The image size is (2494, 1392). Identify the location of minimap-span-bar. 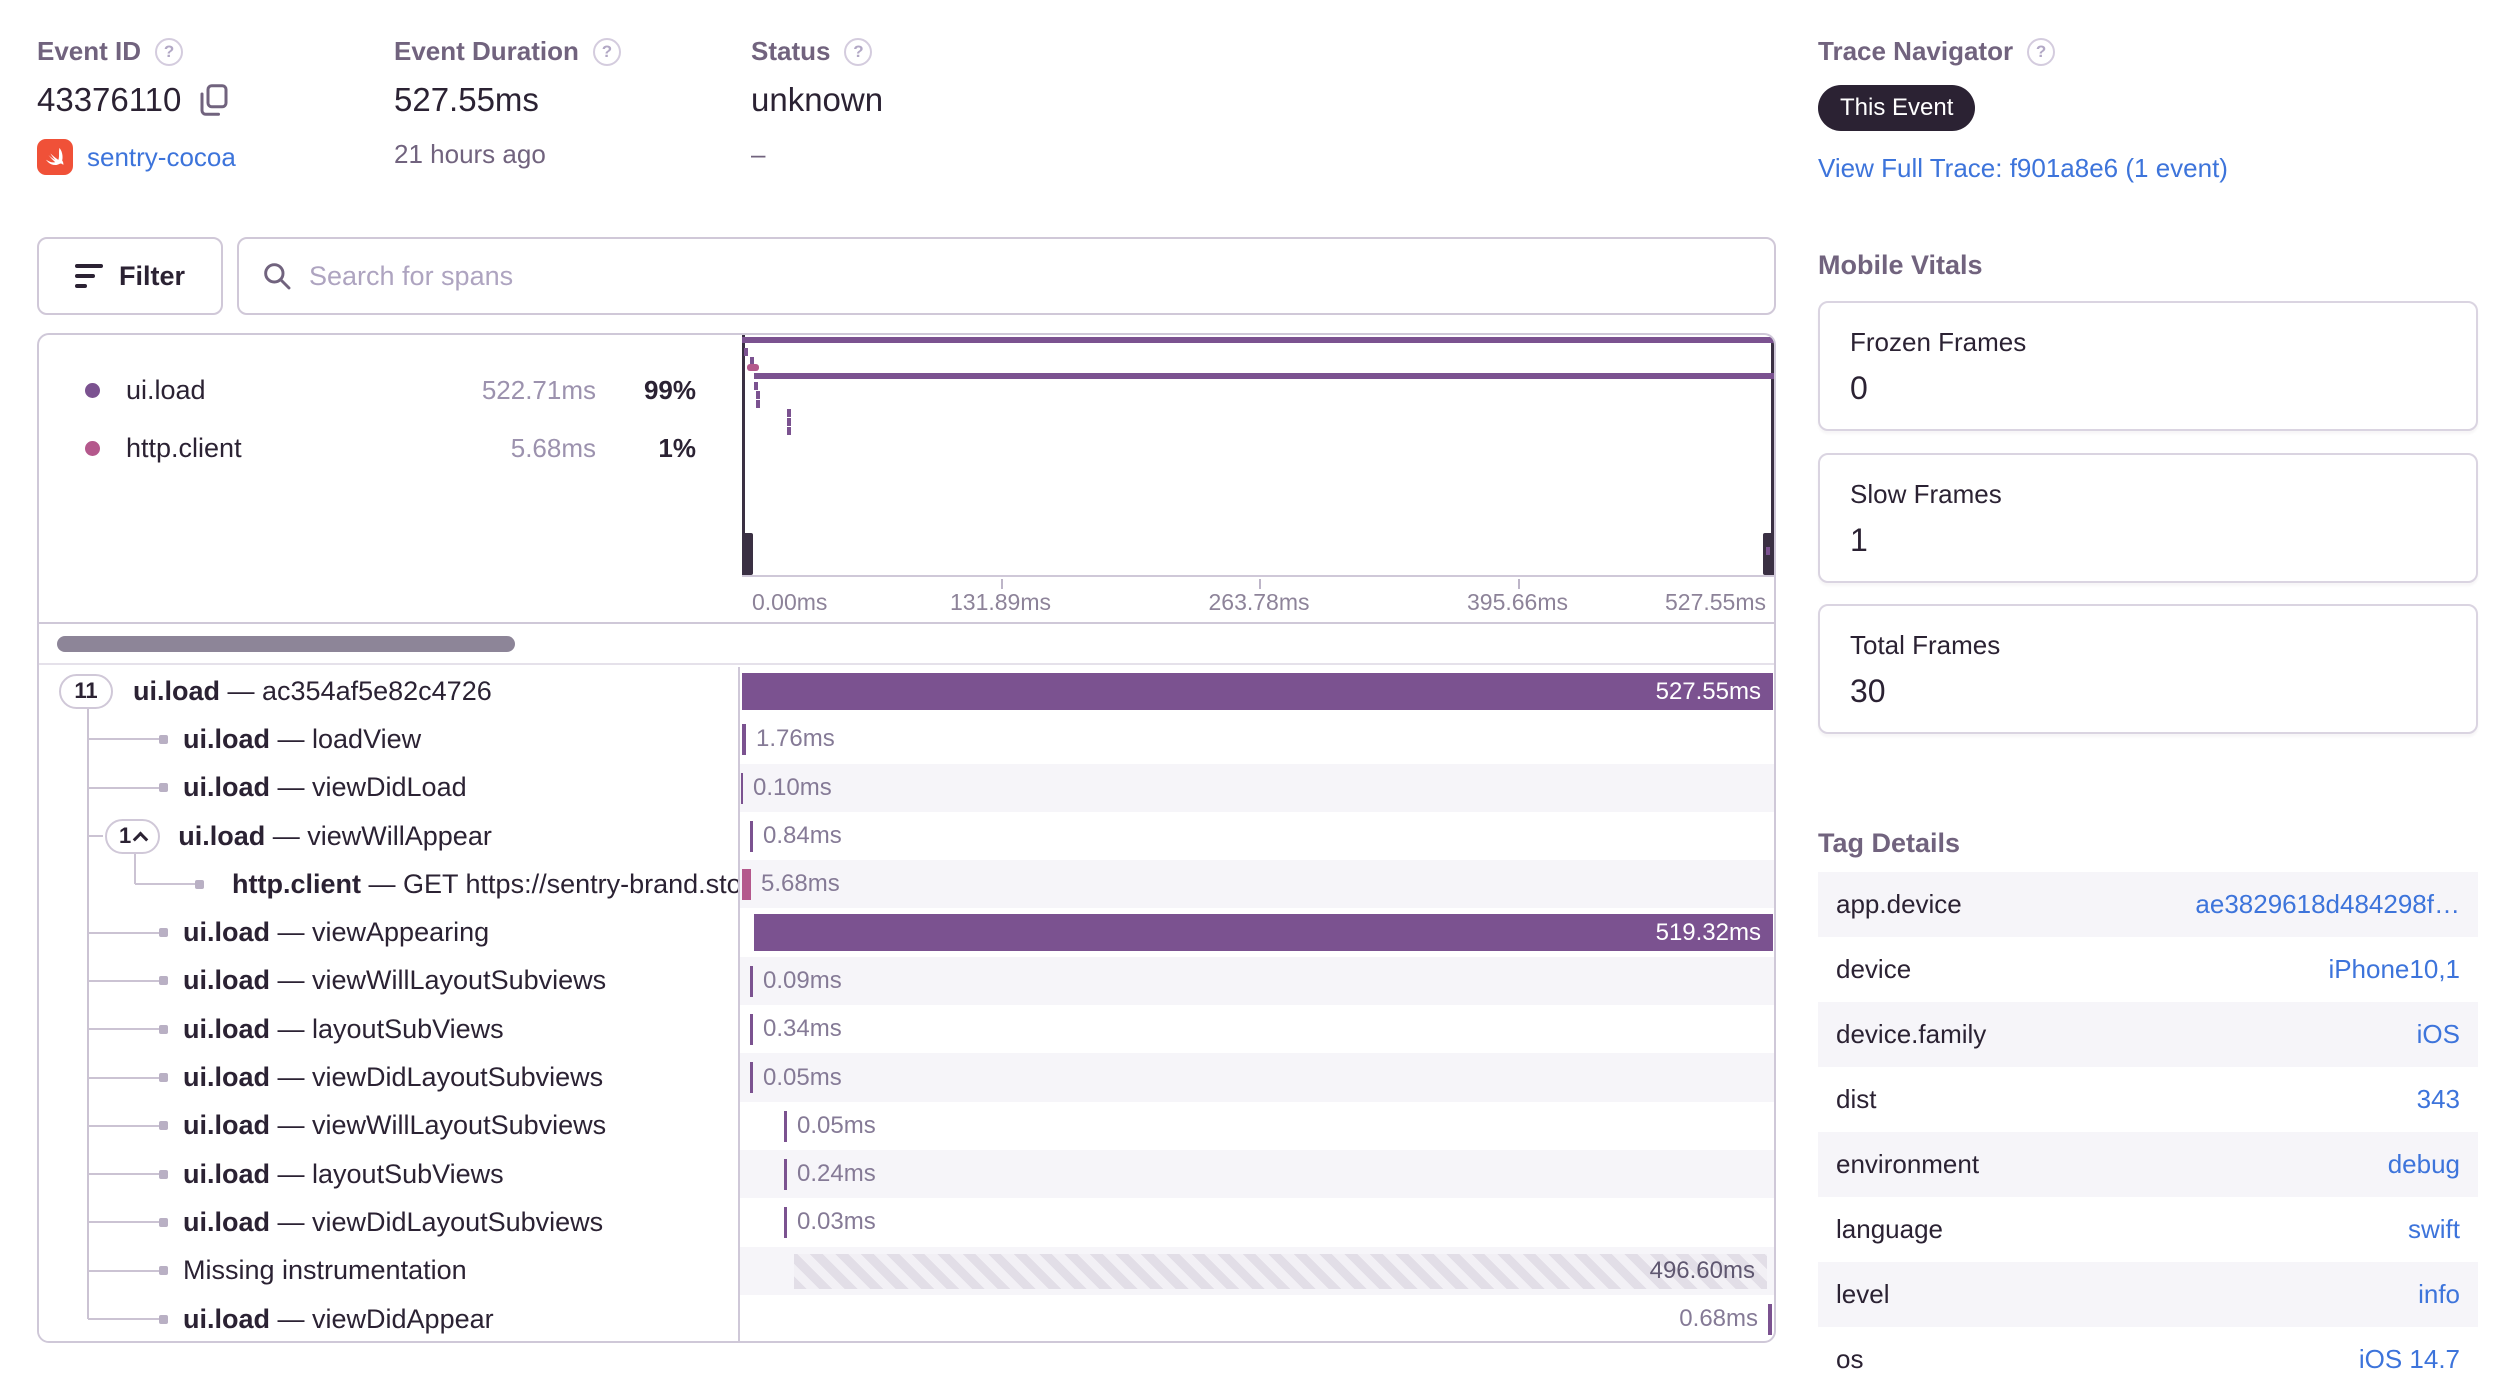
(1264, 376).